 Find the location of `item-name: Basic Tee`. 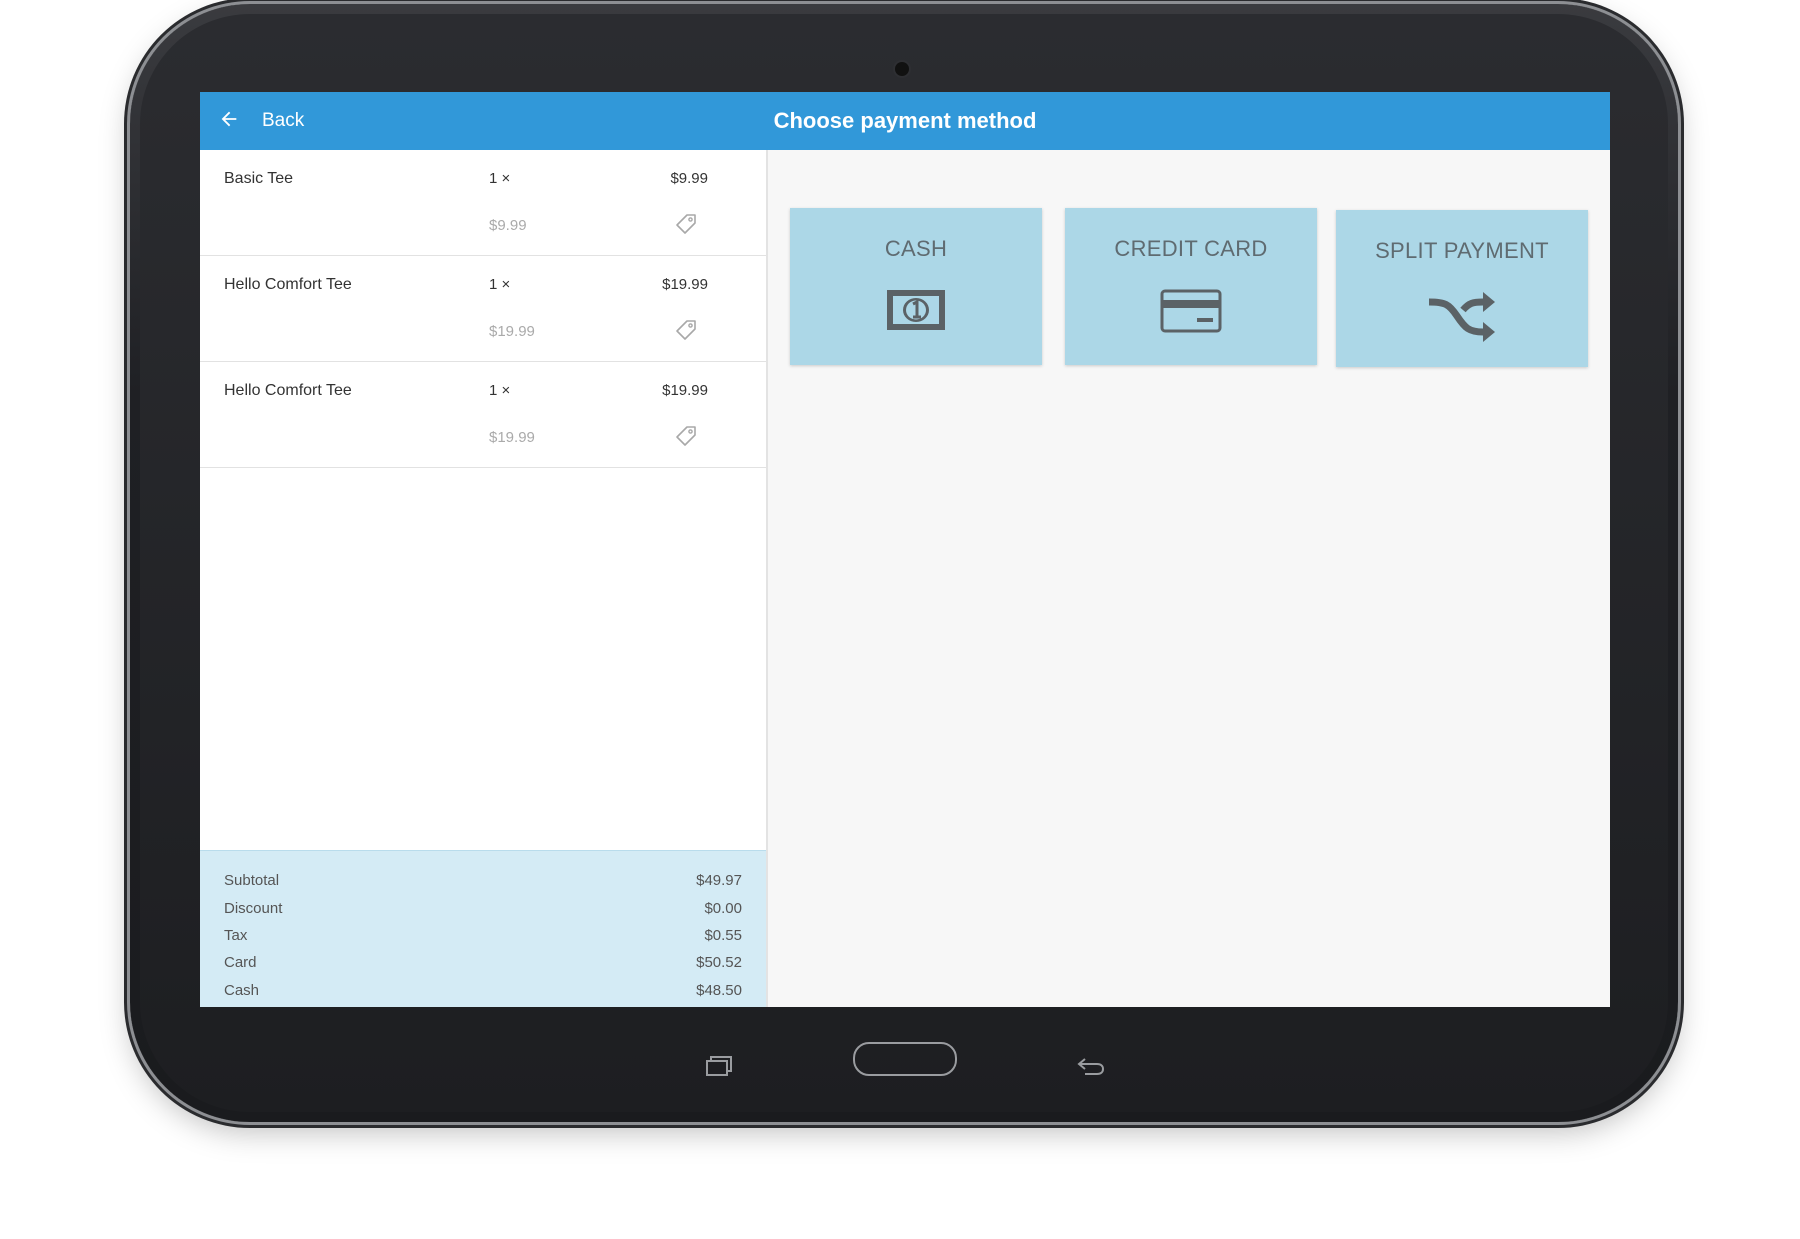

item-name: Basic Tee is located at coordinates (259, 178).